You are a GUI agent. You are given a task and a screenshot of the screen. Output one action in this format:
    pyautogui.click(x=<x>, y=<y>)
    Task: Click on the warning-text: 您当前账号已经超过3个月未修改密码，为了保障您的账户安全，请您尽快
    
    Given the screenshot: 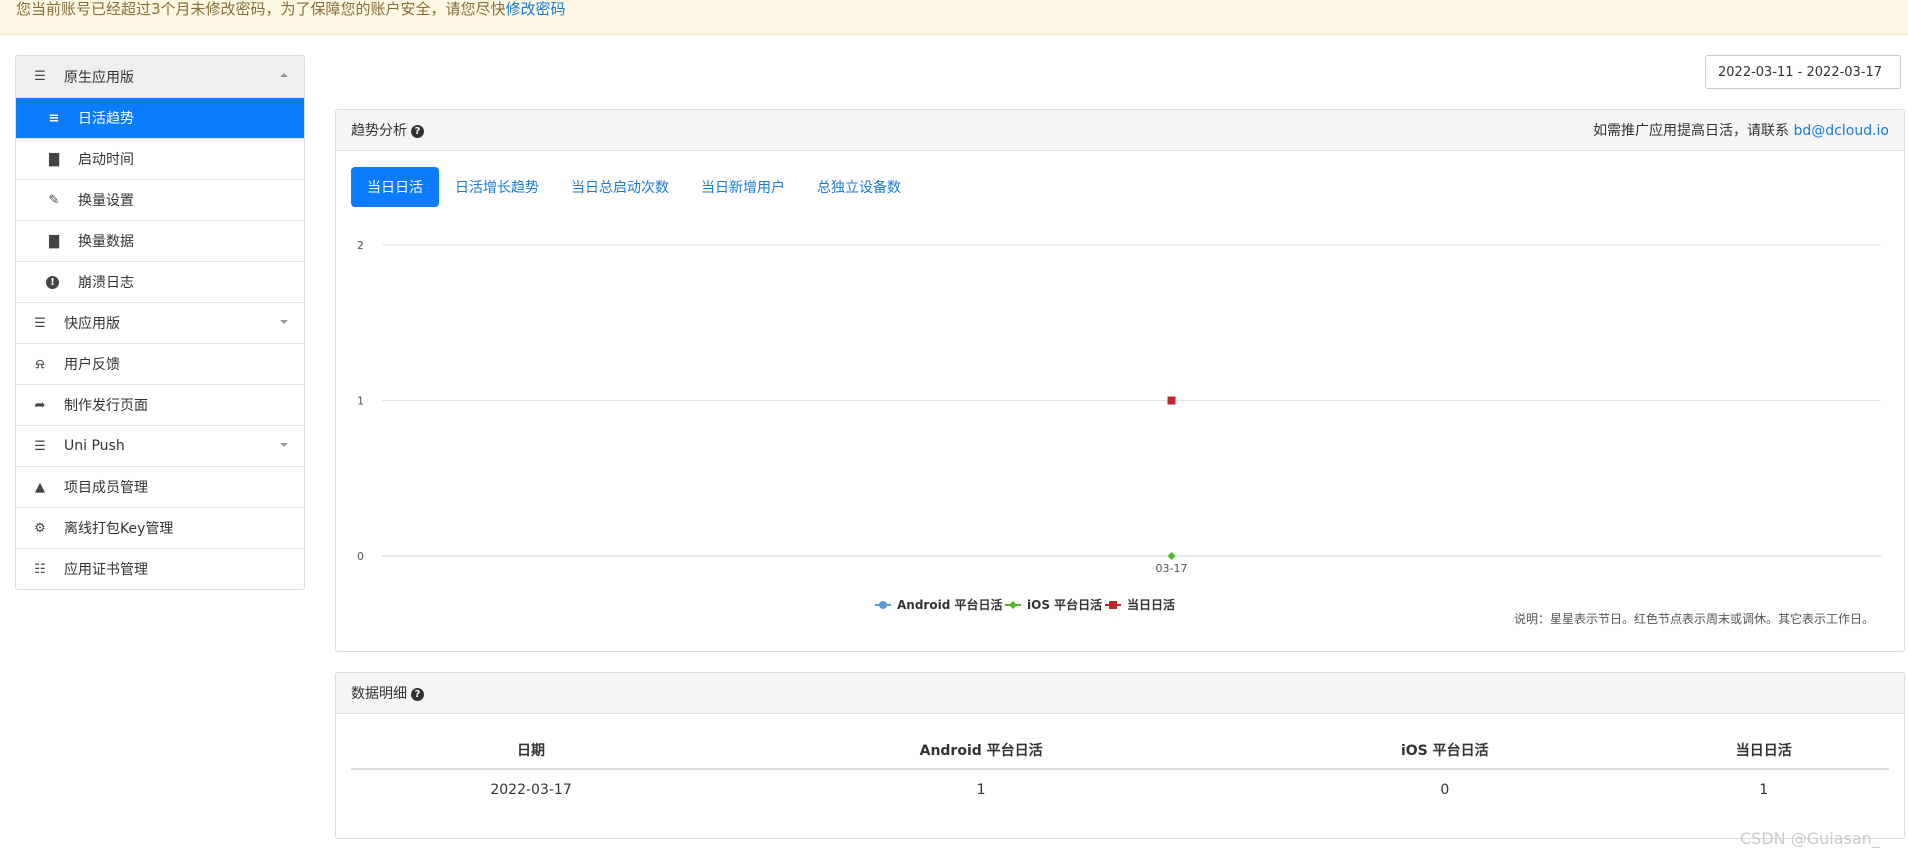 What is the action you would take?
    pyautogui.click(x=261, y=9)
    